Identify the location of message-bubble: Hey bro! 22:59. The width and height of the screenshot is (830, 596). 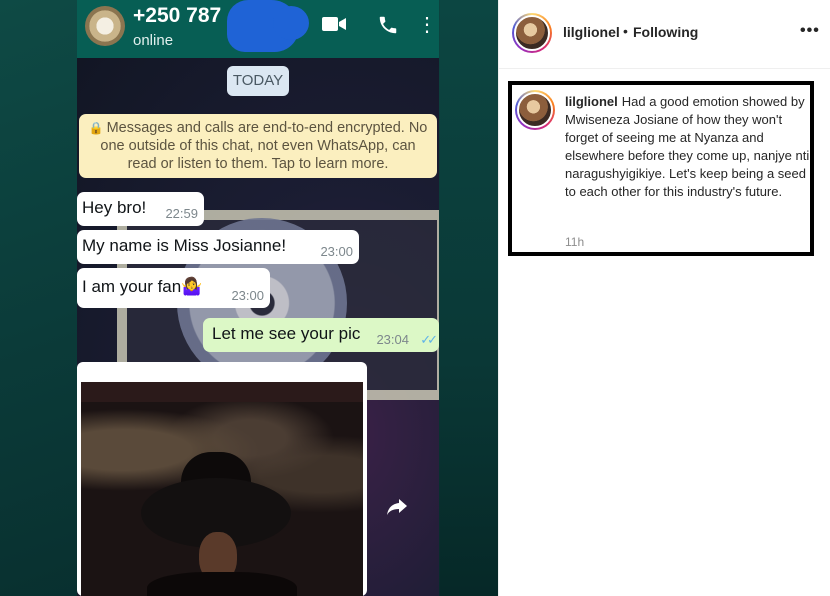
(140, 209).